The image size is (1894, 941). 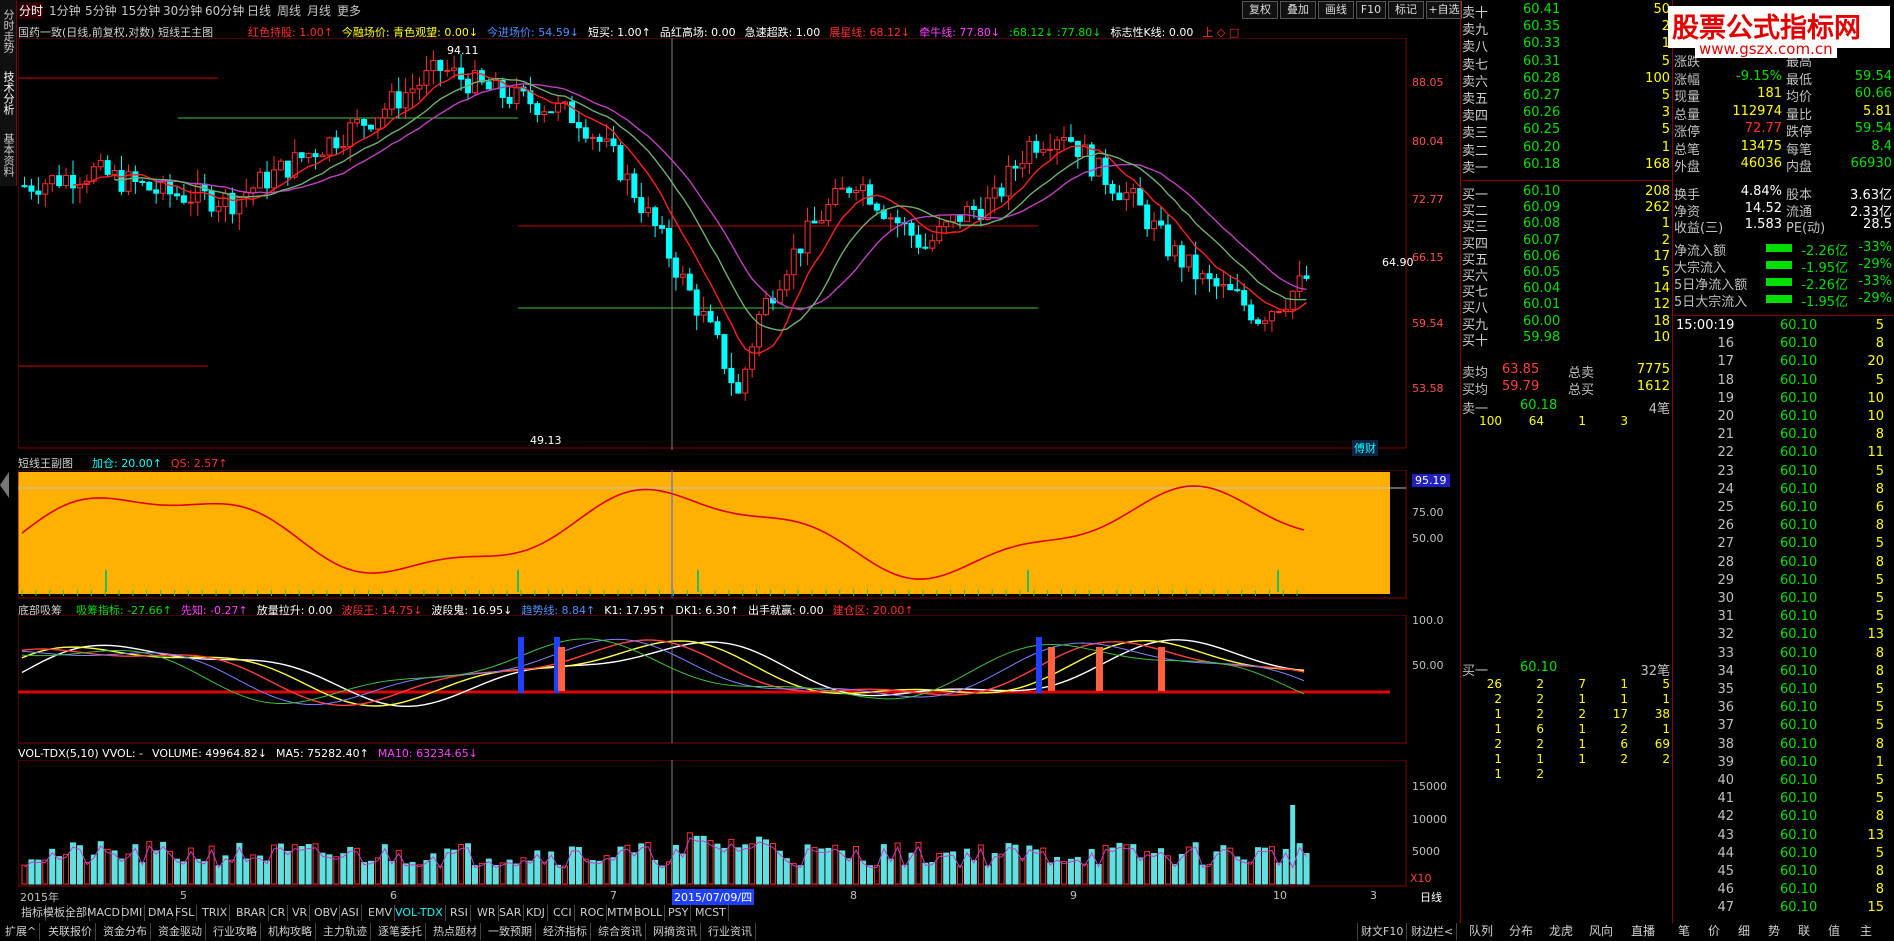 What do you see at coordinates (140, 10) in the screenshot?
I see `period-tab-3: 15分钟` at bounding box center [140, 10].